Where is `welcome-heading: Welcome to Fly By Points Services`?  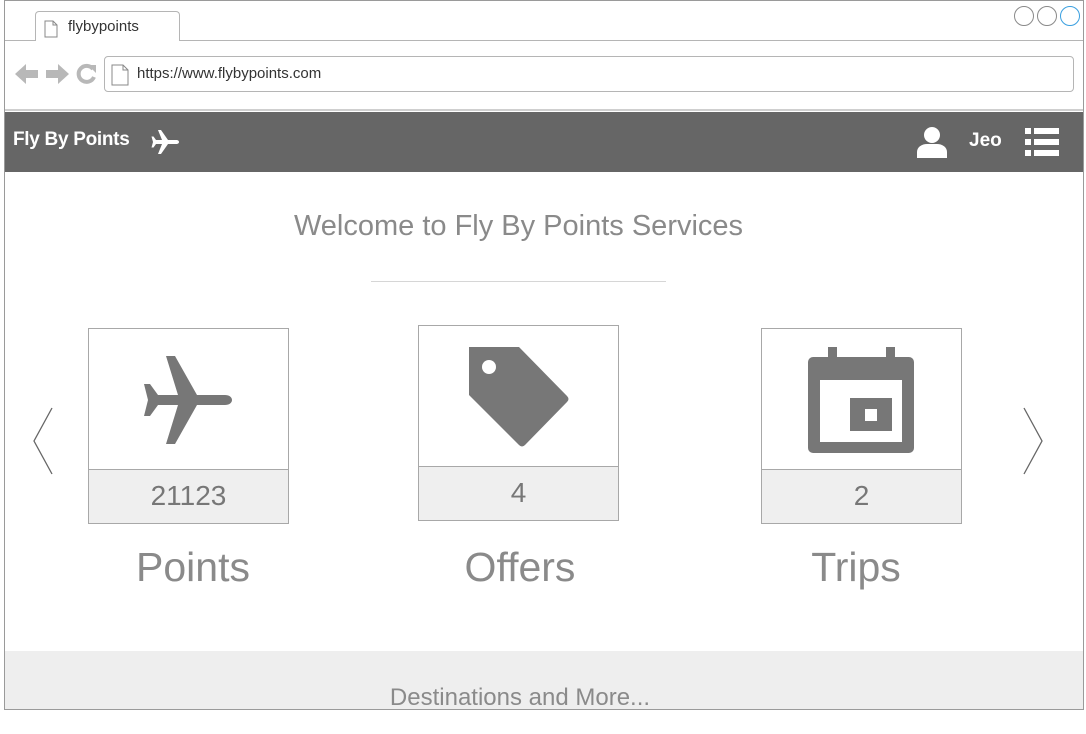 welcome-heading: Welcome to Fly By Points Services is located at coordinates (518, 226).